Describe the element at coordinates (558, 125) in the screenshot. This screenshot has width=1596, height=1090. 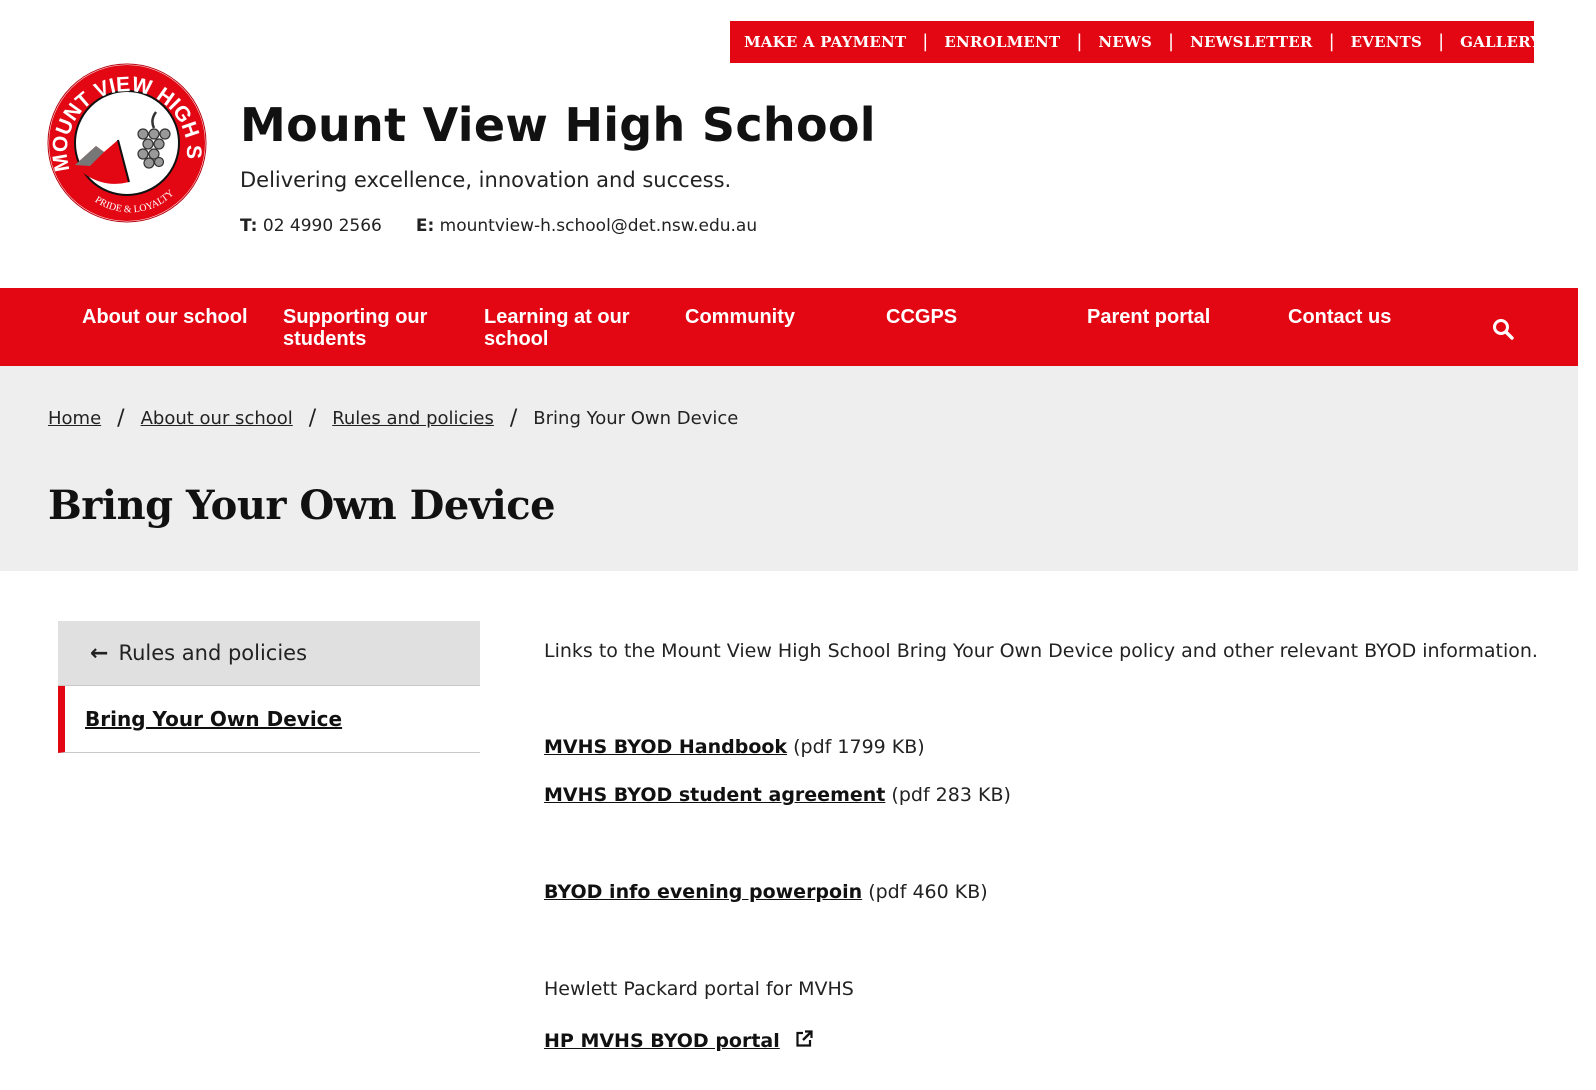
I see `school-name: Mount View High School` at that location.